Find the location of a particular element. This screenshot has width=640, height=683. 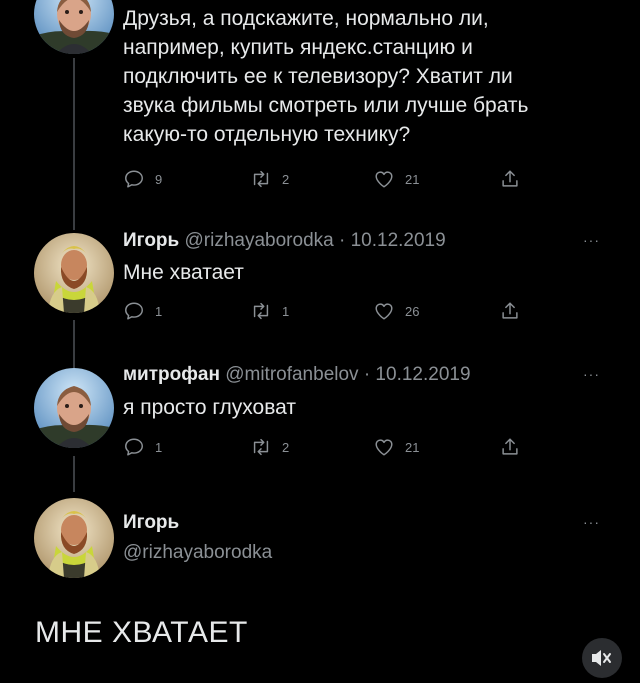

tweet-header: Игорь @rizhayaborodka · 10.12.2019 is located at coordinates (284, 241).